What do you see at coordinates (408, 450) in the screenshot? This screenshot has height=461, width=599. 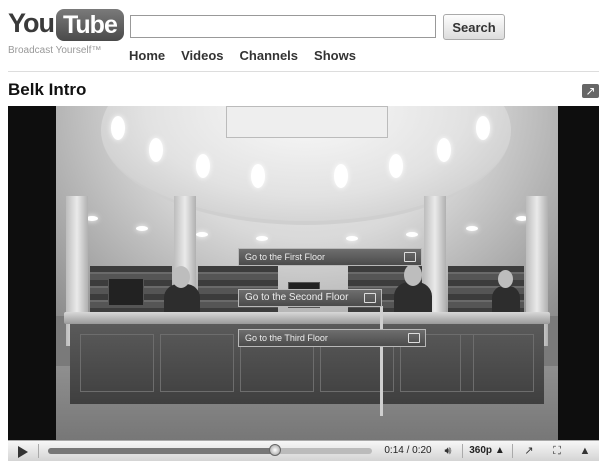 I see `time-display: 0:14 / 0:20` at bounding box center [408, 450].